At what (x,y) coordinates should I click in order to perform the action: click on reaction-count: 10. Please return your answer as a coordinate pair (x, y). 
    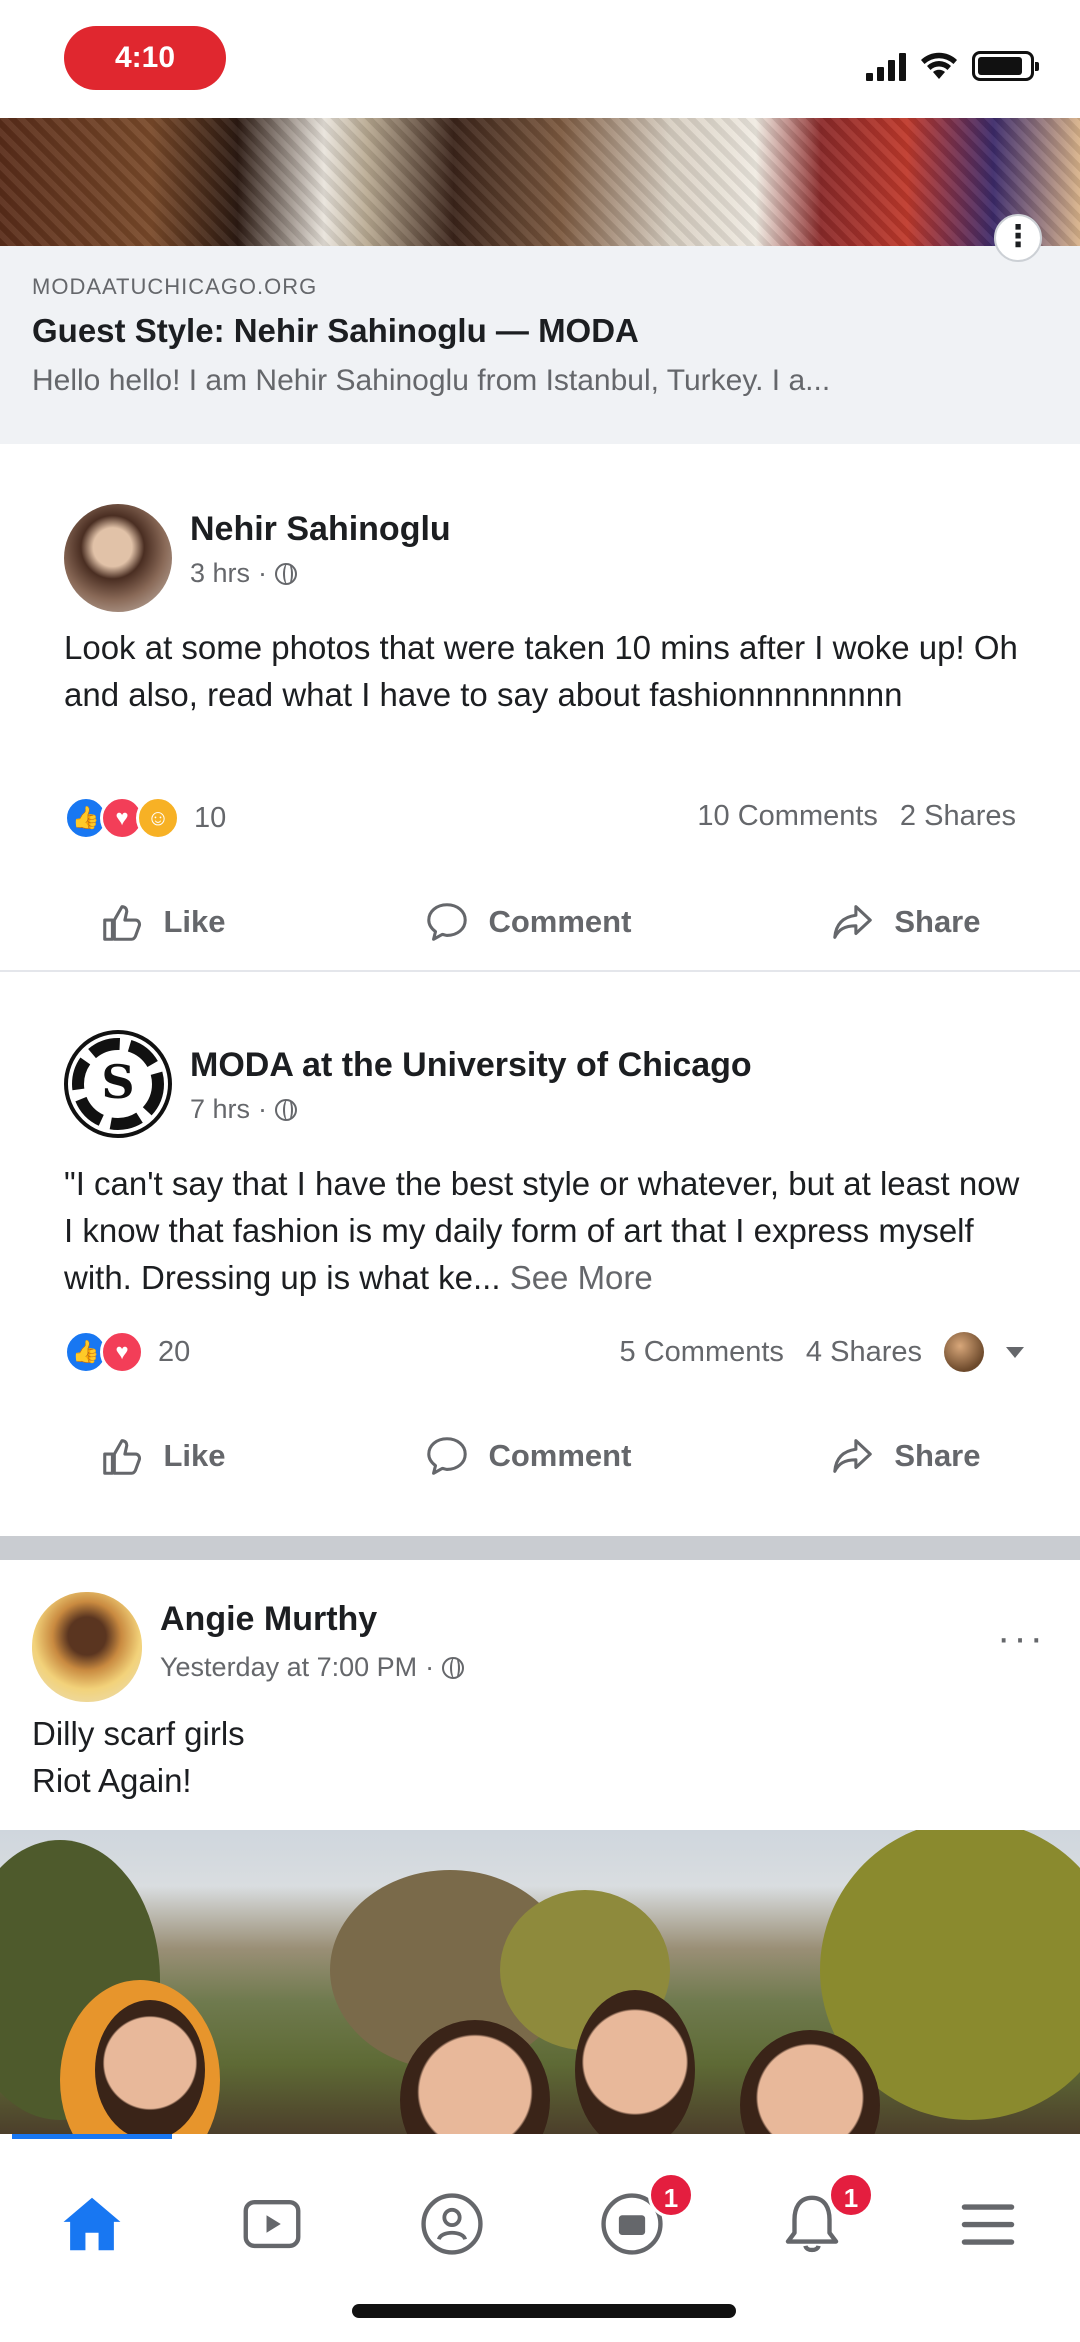
    Looking at the image, I should click on (210, 817).